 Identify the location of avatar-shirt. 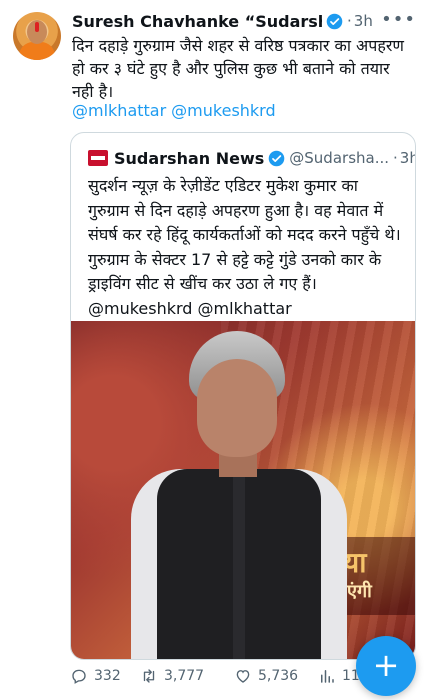
(37, 51).